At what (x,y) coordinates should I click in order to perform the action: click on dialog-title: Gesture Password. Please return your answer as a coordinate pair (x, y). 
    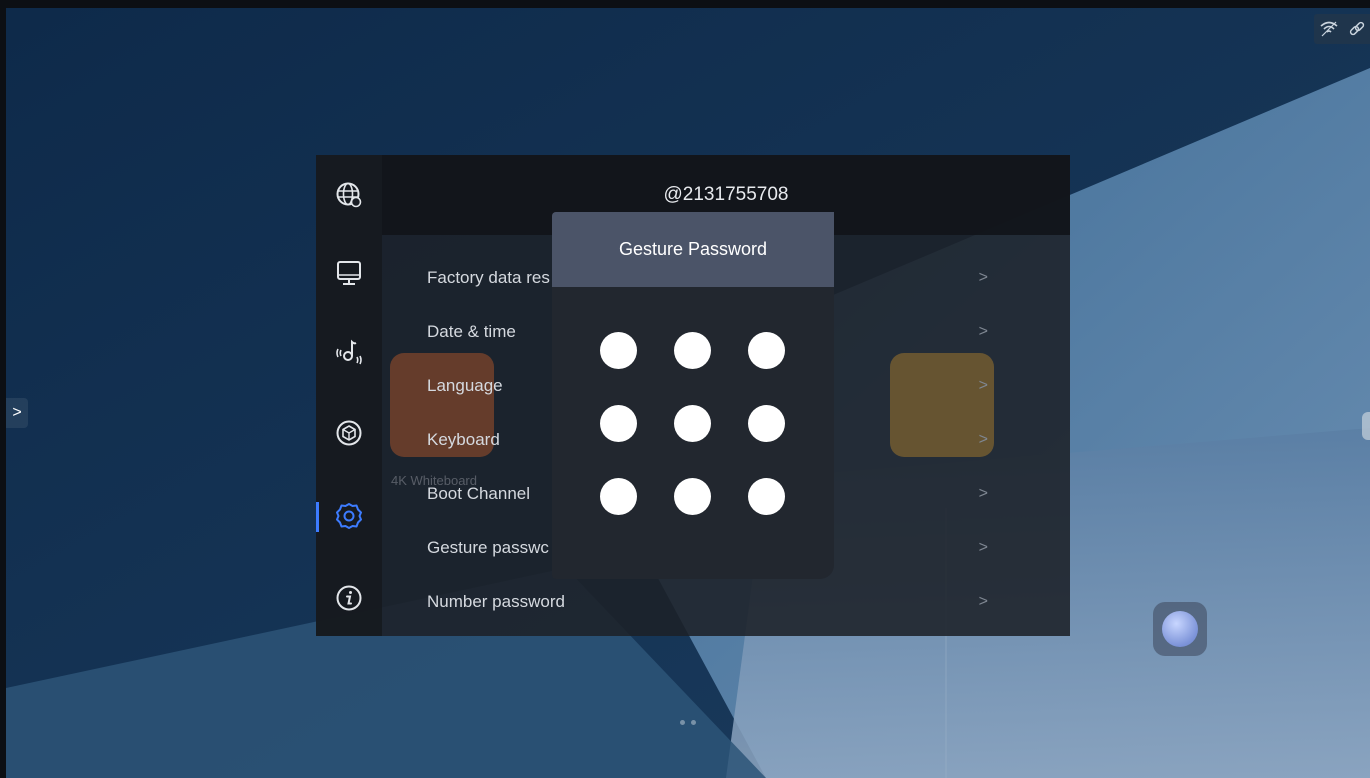
    Looking at the image, I should click on (693, 249).